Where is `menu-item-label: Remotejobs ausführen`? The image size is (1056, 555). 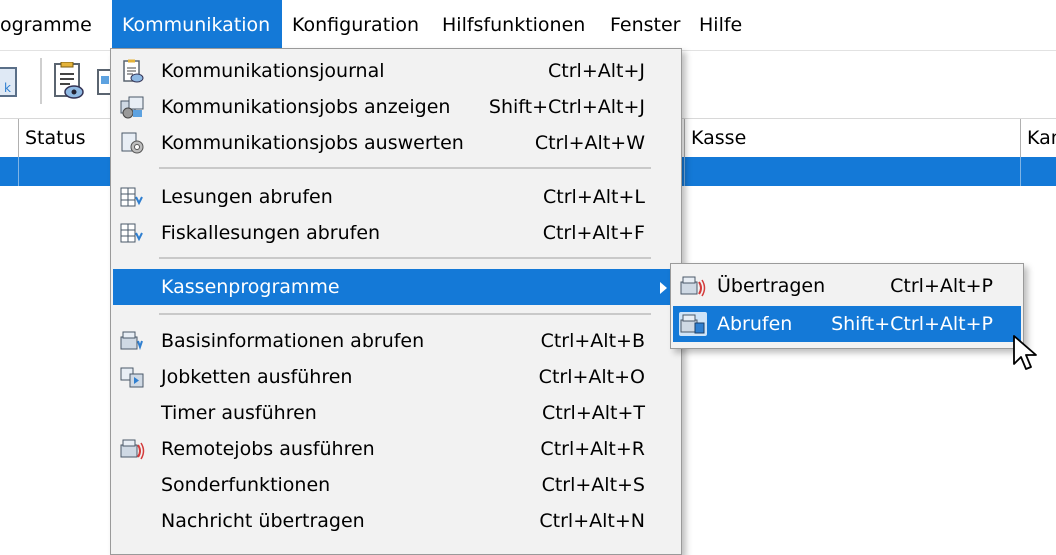
menu-item-label: Remotejobs ausführen is located at coordinates (268, 449).